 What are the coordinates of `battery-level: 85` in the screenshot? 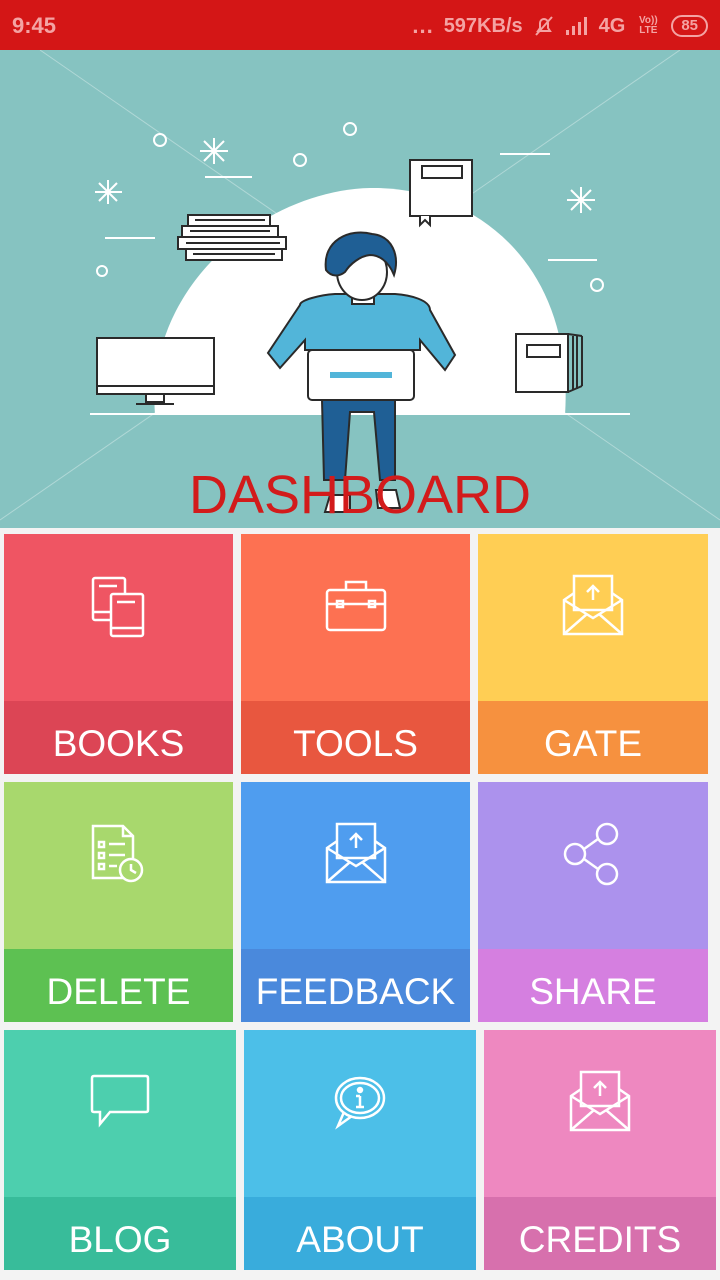 It's located at (689, 26).